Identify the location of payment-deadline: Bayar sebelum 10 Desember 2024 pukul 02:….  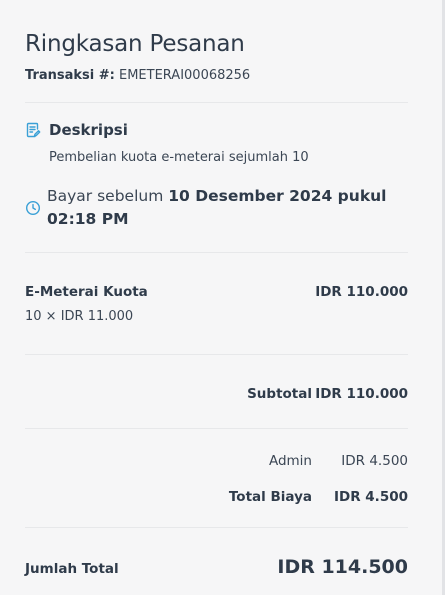
(224, 208).